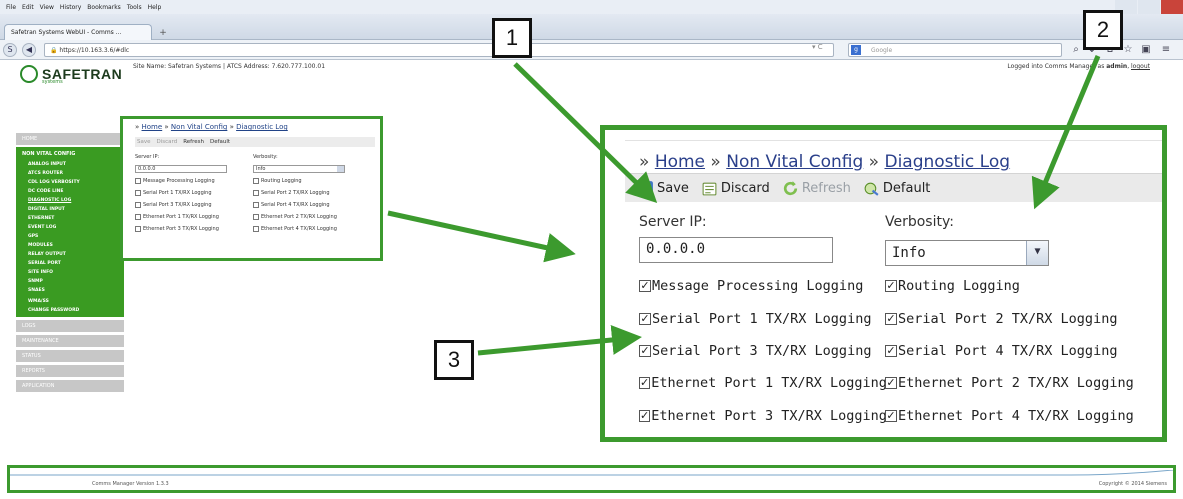 Image resolution: width=1183 pixels, height=499 pixels. Describe the element at coordinates (454, 360) in the screenshot. I see `callout-3: 3` at that location.